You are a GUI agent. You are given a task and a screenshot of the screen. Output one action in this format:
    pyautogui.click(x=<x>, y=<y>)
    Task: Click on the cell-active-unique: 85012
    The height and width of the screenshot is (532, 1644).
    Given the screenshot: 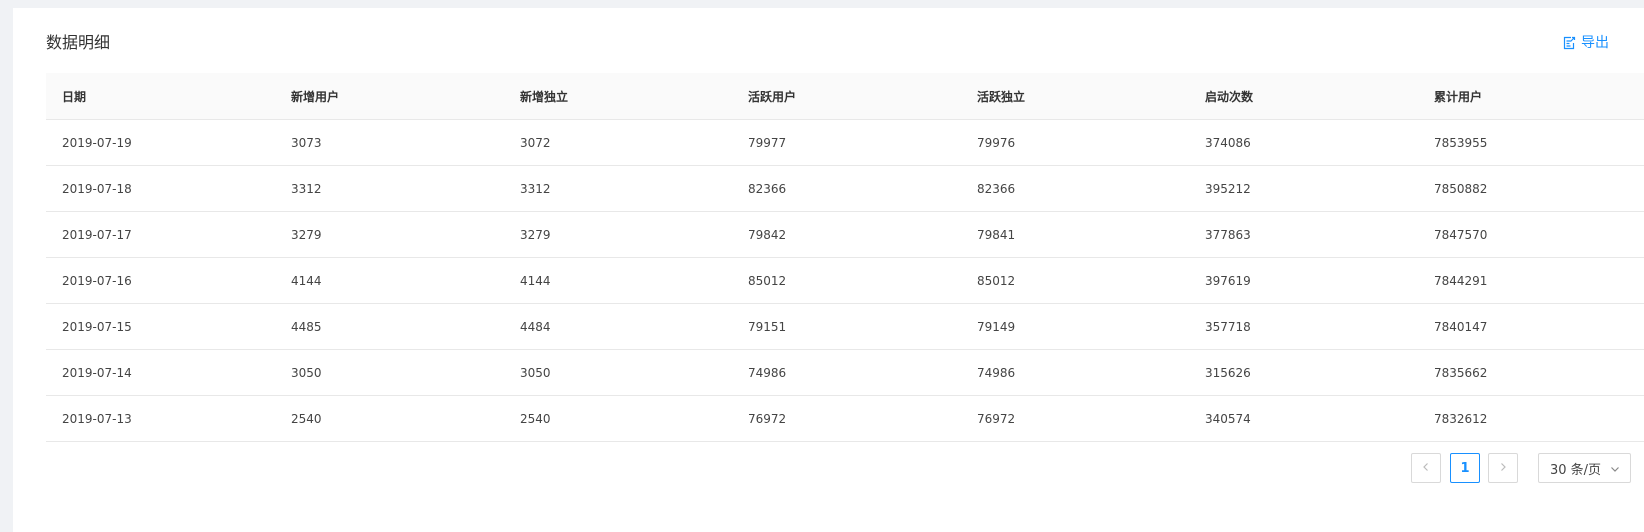 What is the action you would take?
    pyautogui.click(x=1075, y=280)
    